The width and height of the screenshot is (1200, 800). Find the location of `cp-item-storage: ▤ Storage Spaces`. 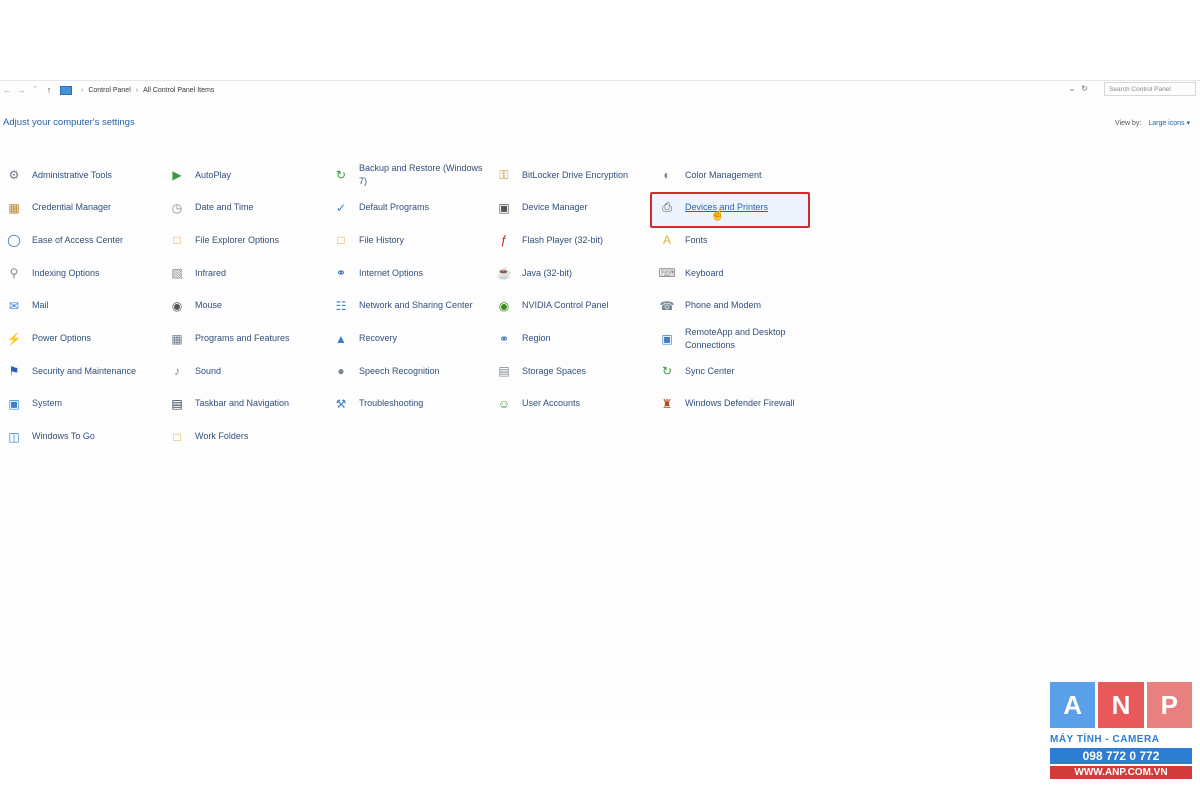

cp-item-storage: ▤ Storage Spaces is located at coordinates (571, 371).